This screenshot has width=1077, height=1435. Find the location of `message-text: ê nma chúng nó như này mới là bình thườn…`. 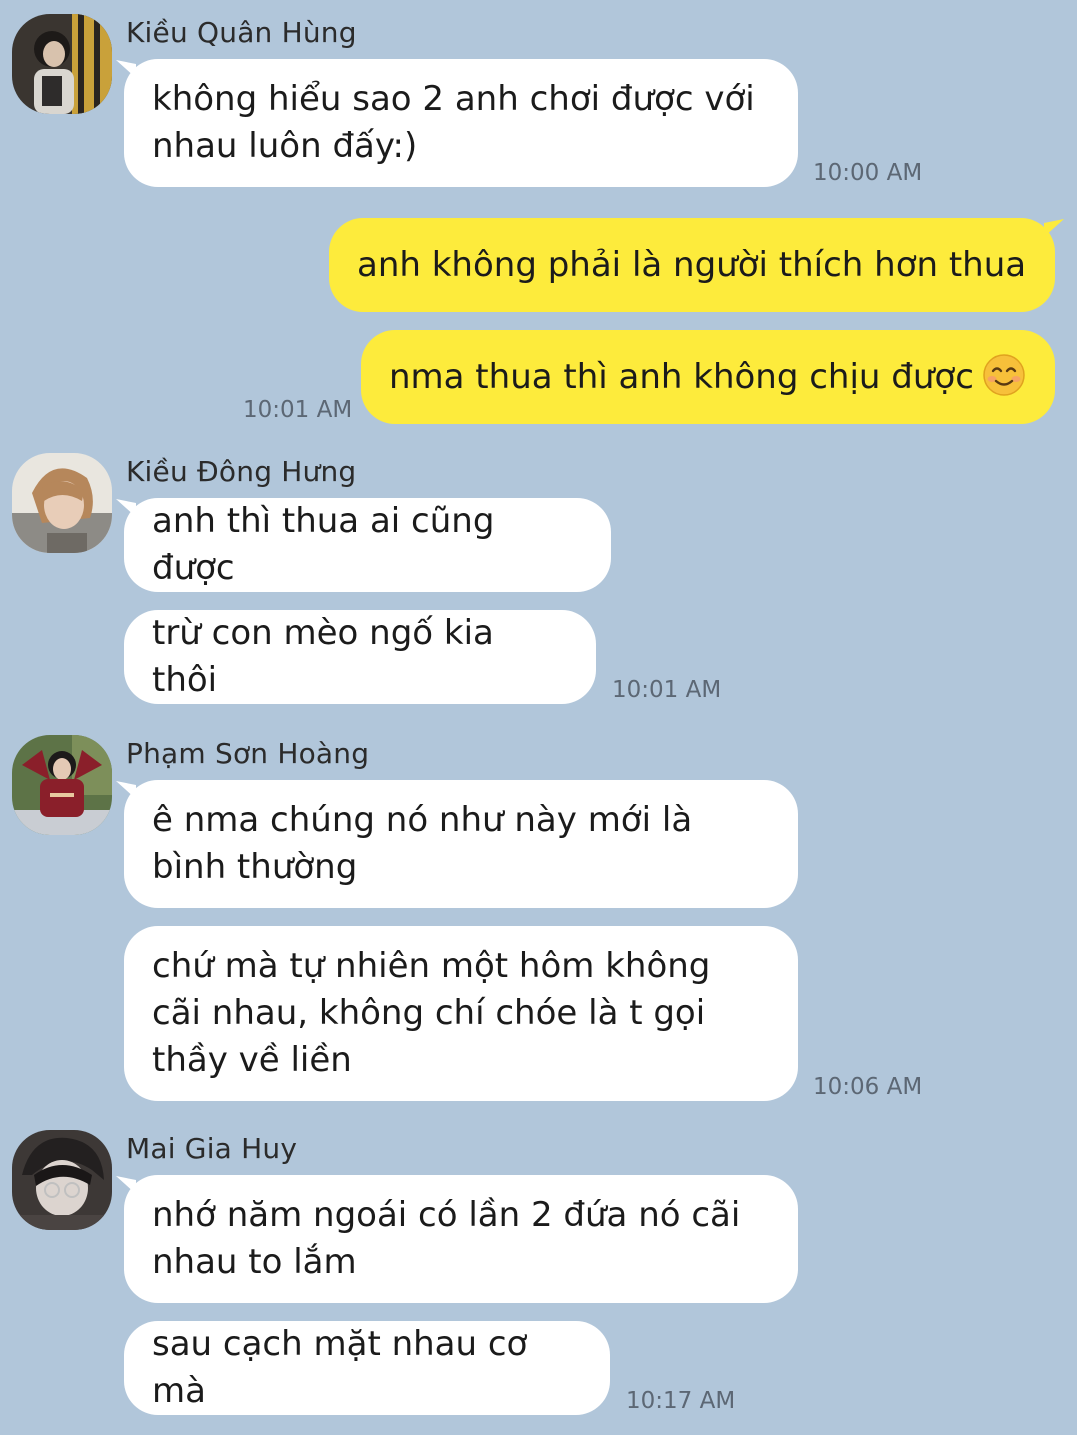

message-text: ê nma chúng nó như này mới là bình thườn… is located at coordinates (422, 843).